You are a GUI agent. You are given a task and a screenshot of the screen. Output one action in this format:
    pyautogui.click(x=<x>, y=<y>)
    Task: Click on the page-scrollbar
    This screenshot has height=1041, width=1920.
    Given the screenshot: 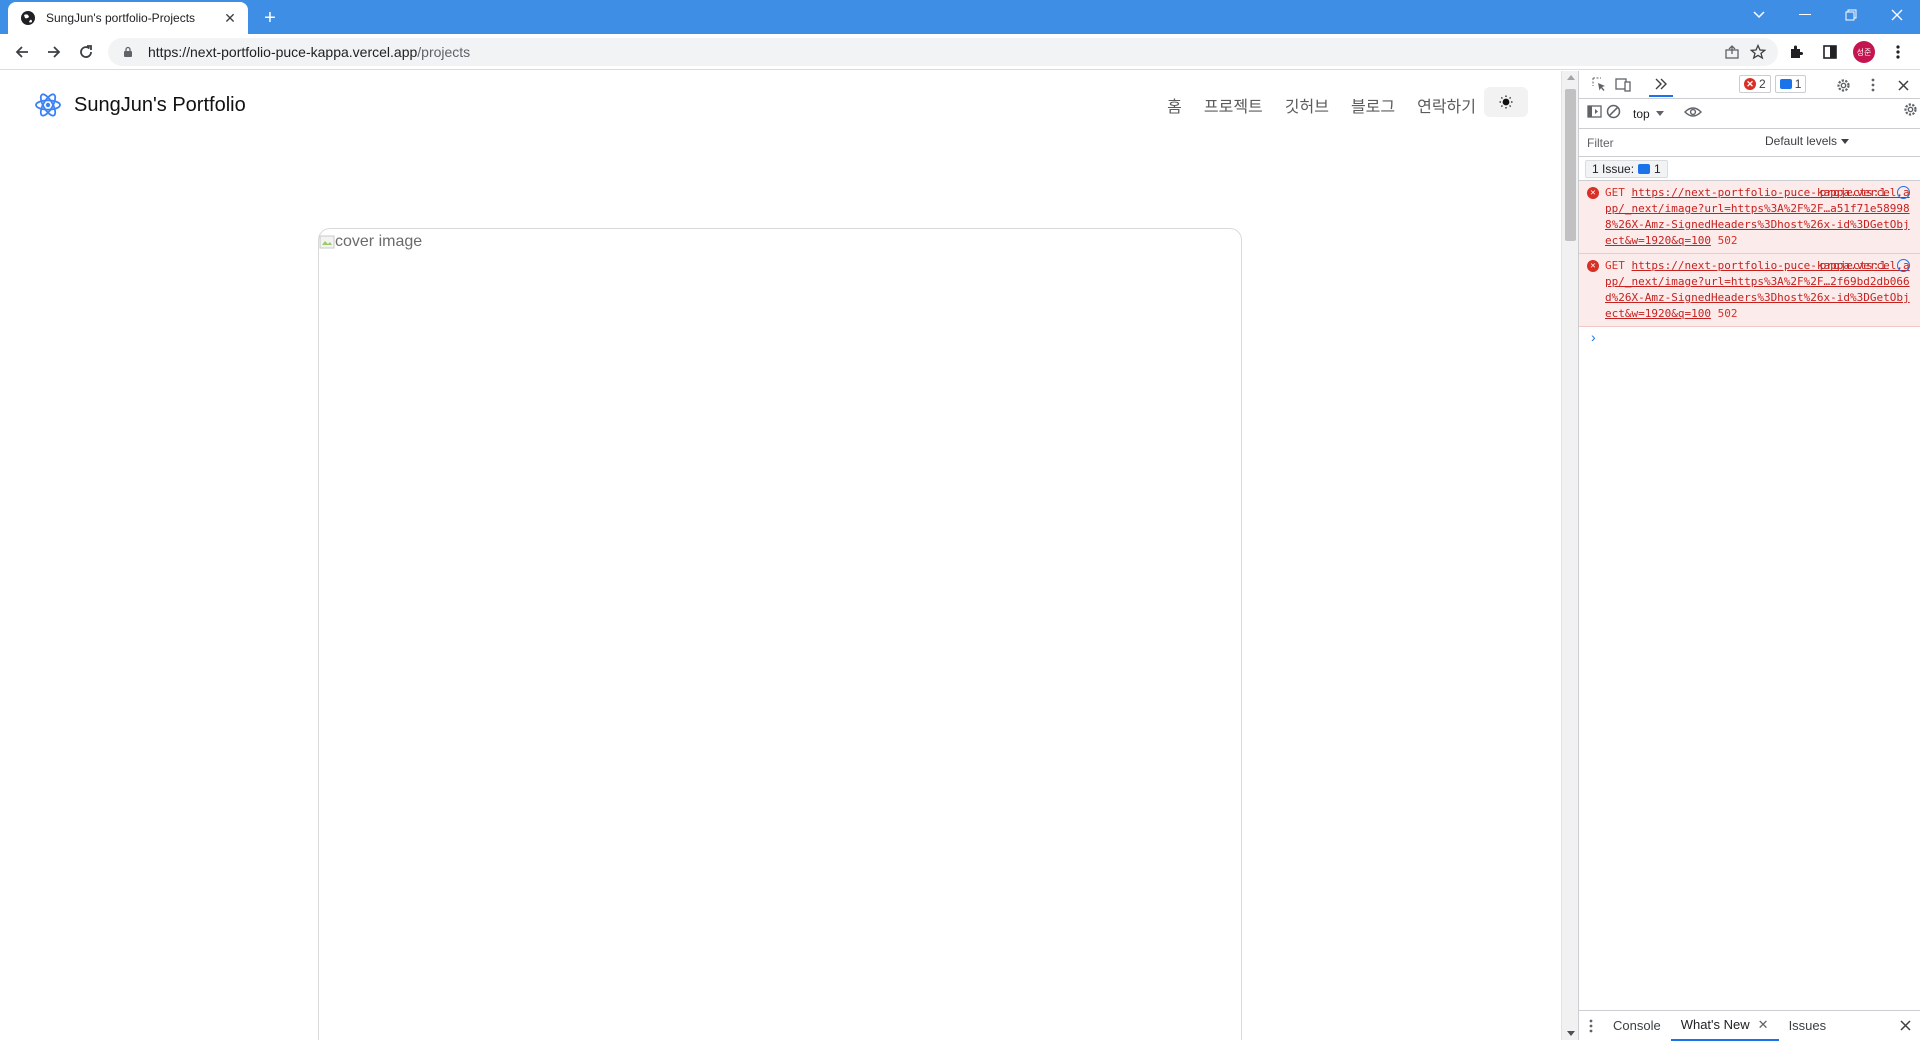 What is the action you would take?
    pyautogui.click(x=1569, y=555)
    